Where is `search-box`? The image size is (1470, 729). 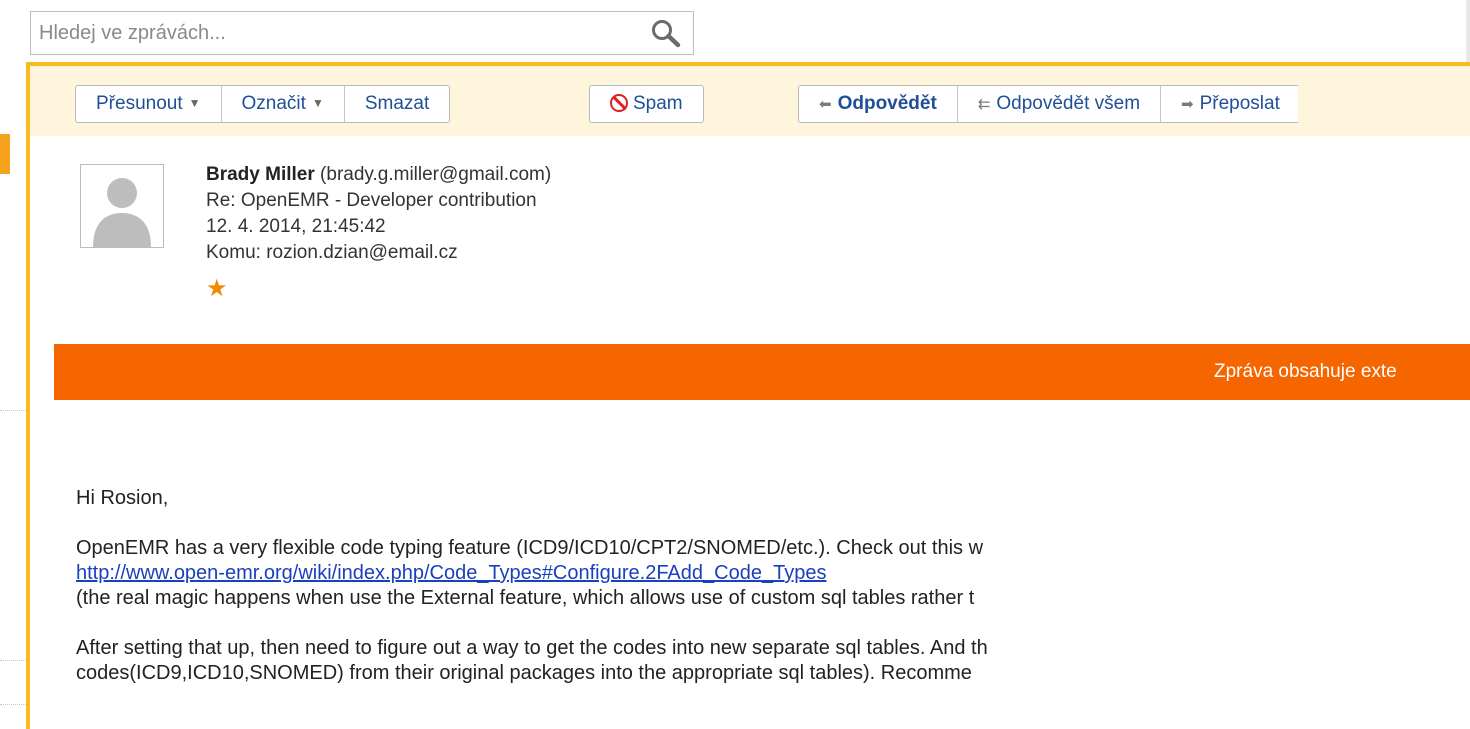 search-box is located at coordinates (362, 33).